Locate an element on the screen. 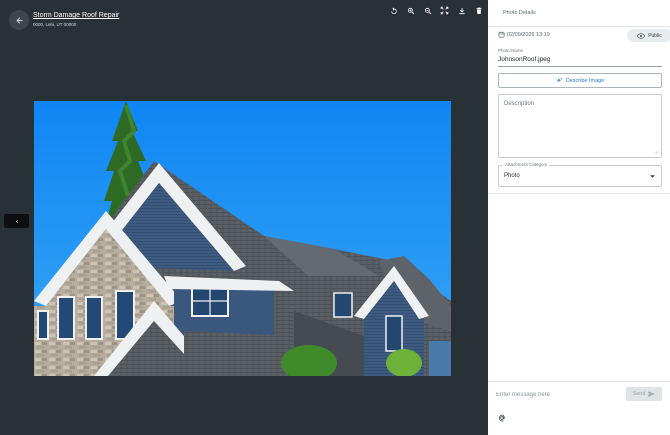 The height and width of the screenshot is (435, 670). panel-title: Photo Details is located at coordinates (519, 13).